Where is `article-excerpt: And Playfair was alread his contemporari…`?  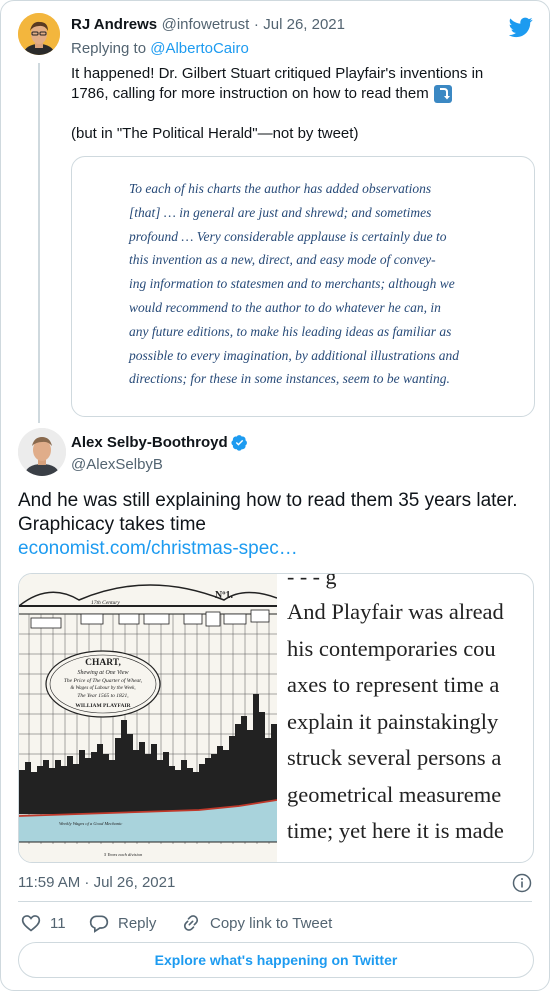 article-excerpt: And Playfair was alread his contemporari… is located at coordinates (410, 722).